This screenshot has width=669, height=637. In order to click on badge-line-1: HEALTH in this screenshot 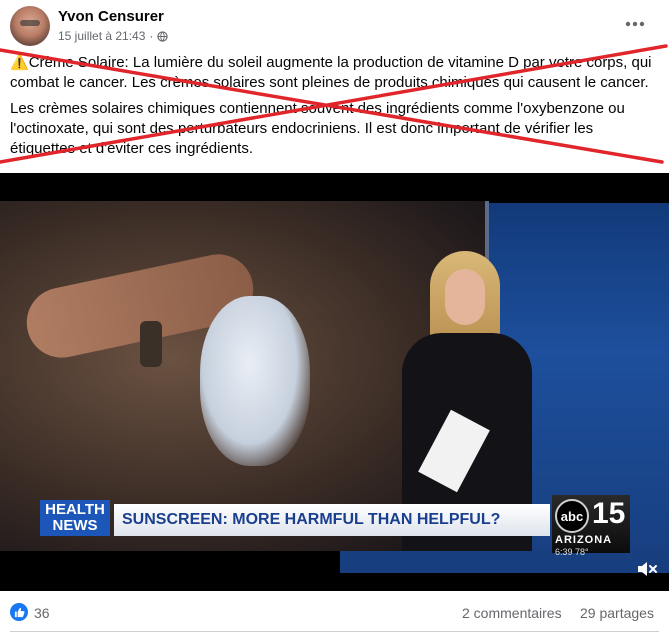, I will do `click(75, 509)`.